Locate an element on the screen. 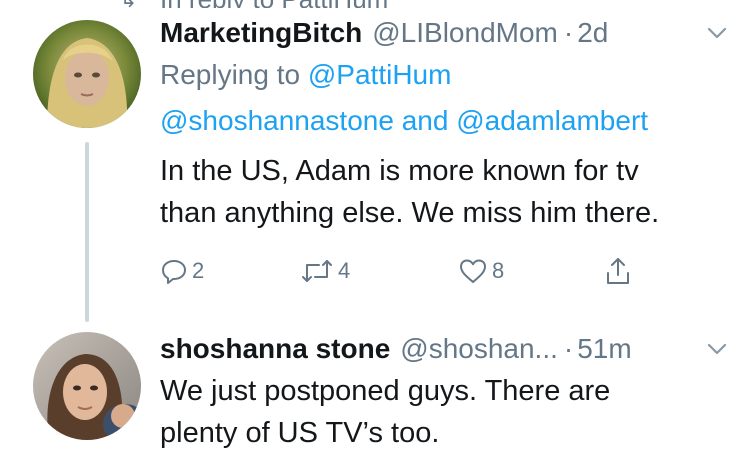 The height and width of the screenshot is (472, 750). reply-icon is located at coordinates (174, 272).